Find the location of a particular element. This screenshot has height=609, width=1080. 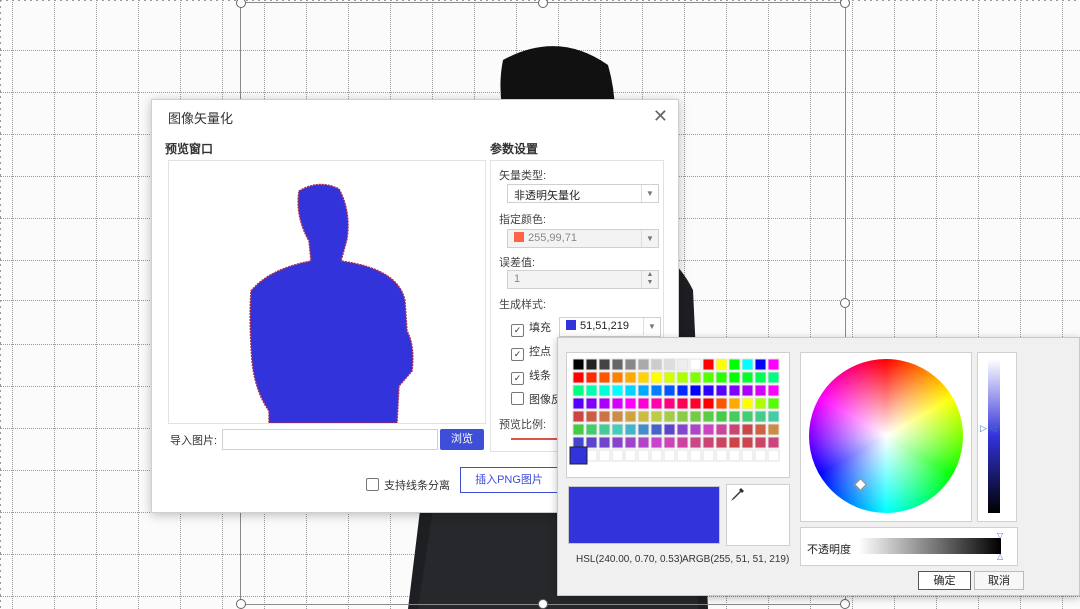

error-label: 误差值: is located at coordinates (517, 263).